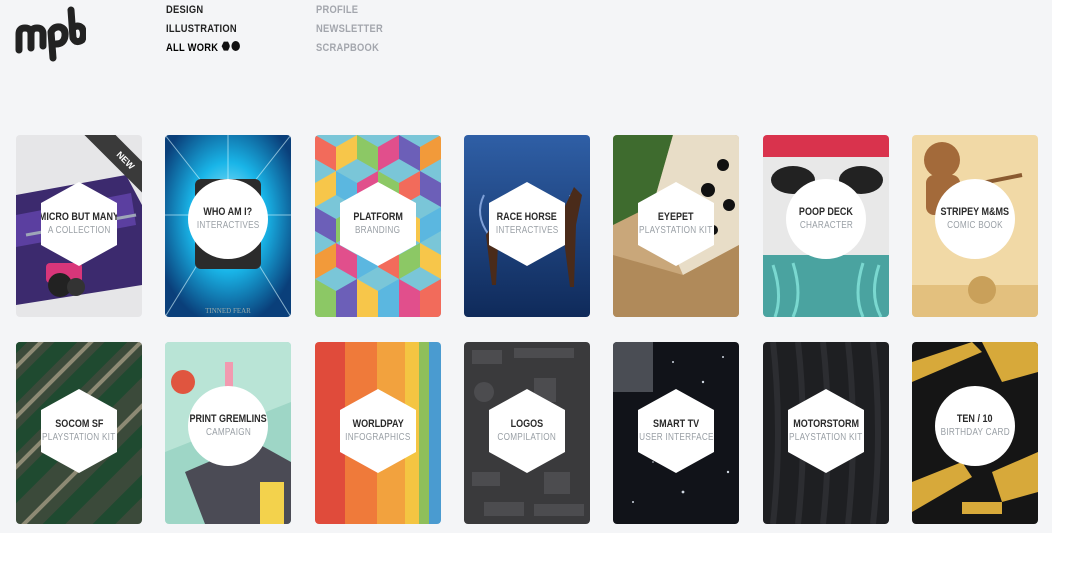 The image size is (1068, 567). I want to click on secondary-nav: PROFILE NEWSLETTER SCRAPBOOK, so click(355, 30).